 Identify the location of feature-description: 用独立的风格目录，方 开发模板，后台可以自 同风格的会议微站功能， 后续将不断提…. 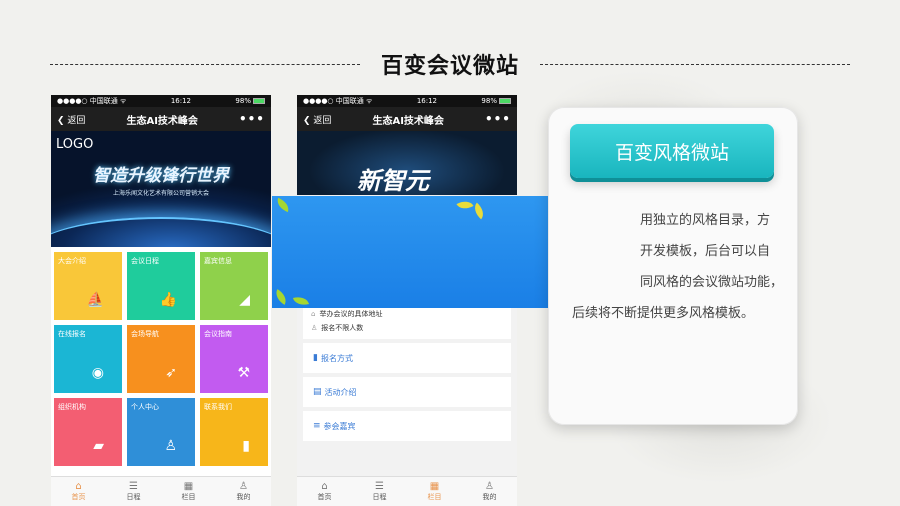
(681, 267).